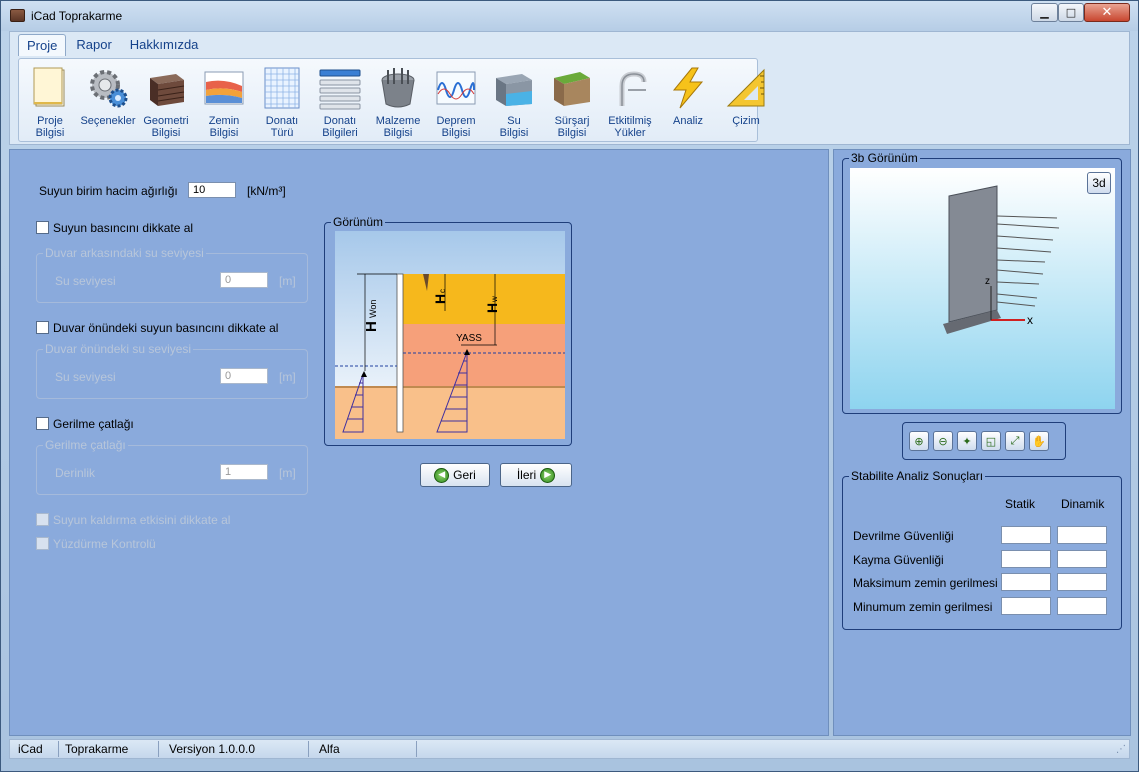 The width and height of the screenshot is (1139, 772). Describe the element at coordinates (943, 441) in the screenshot. I see `zoom-out-icon: ⊖` at that location.